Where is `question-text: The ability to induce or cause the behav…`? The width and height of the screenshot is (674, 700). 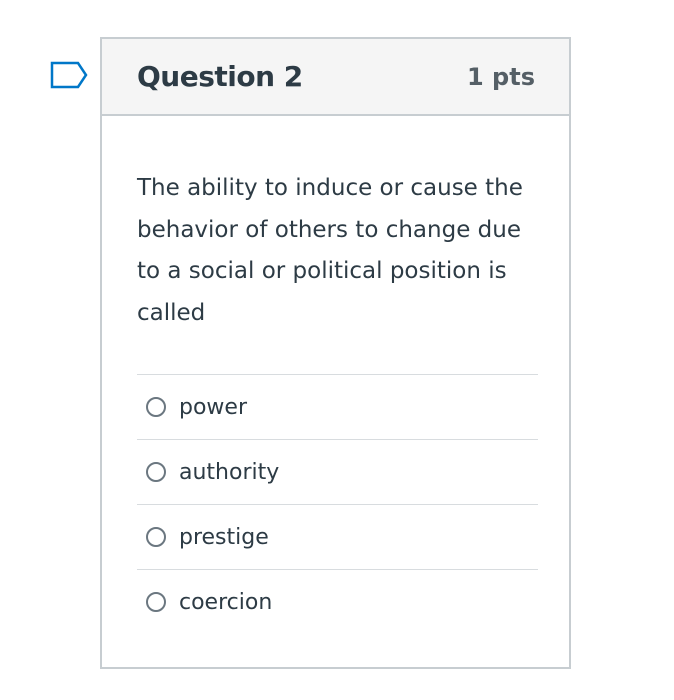 question-text: The ability to induce or cause the behav… is located at coordinates (330, 250).